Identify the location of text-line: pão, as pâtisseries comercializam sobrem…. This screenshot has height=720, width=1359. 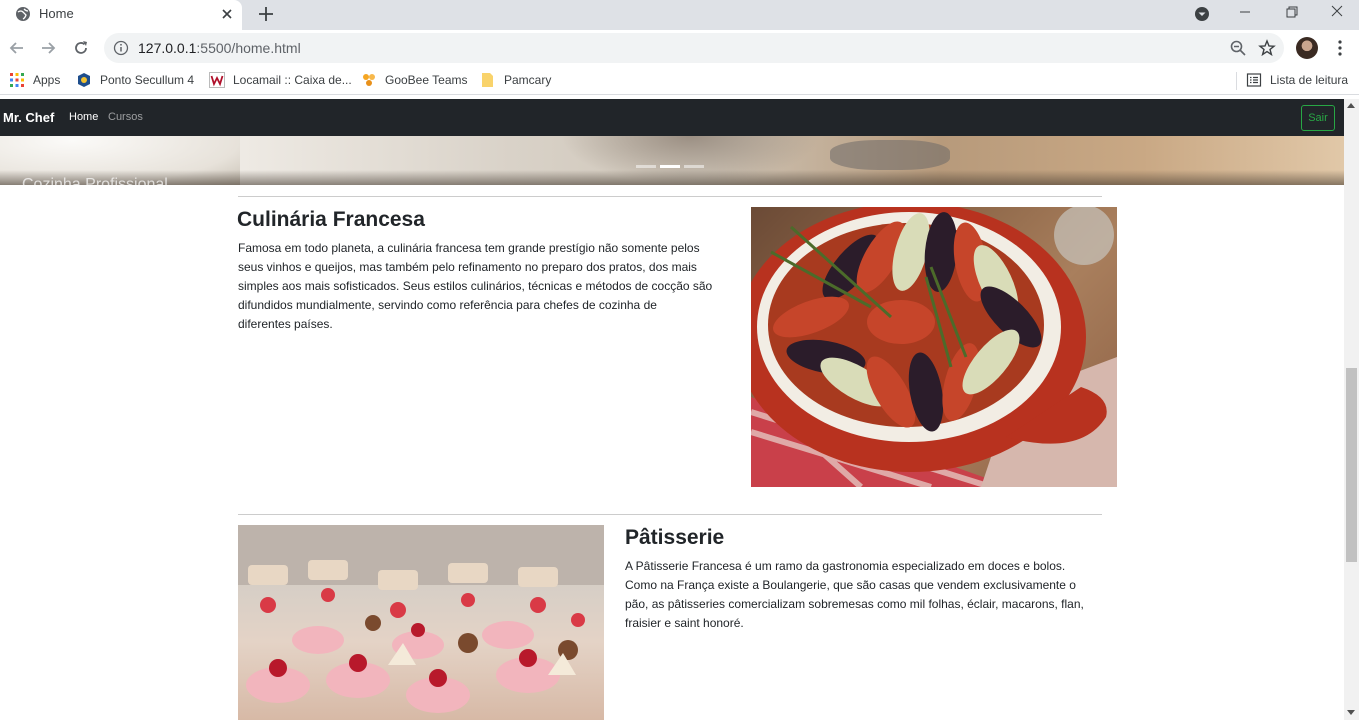
(854, 604).